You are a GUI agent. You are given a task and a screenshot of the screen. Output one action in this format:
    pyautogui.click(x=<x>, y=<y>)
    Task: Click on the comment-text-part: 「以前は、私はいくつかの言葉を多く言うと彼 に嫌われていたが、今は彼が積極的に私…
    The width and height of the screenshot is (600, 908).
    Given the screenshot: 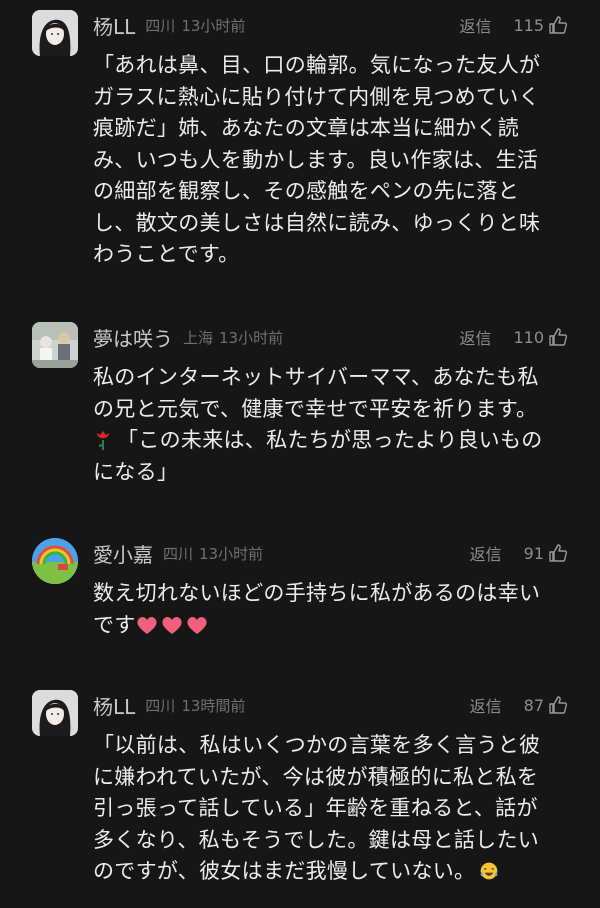 What is the action you would take?
    pyautogui.click(x=317, y=808)
    